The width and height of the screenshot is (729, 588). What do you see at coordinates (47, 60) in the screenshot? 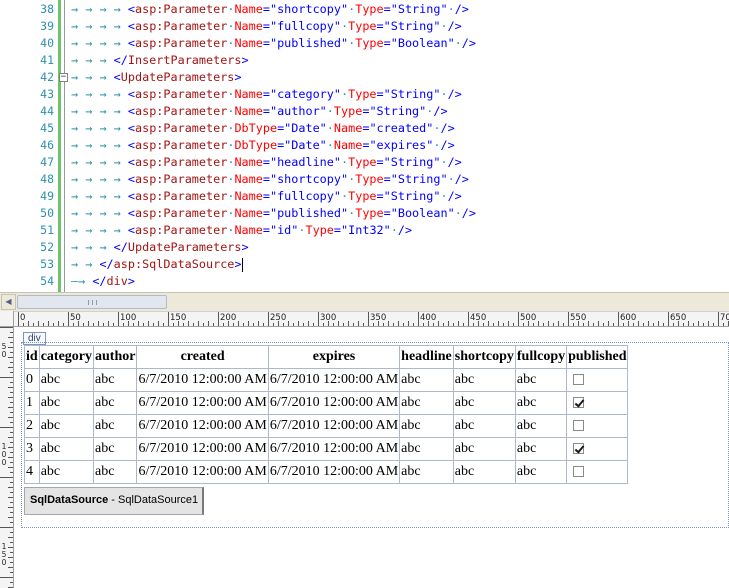
I see `line-number: 41` at bounding box center [47, 60].